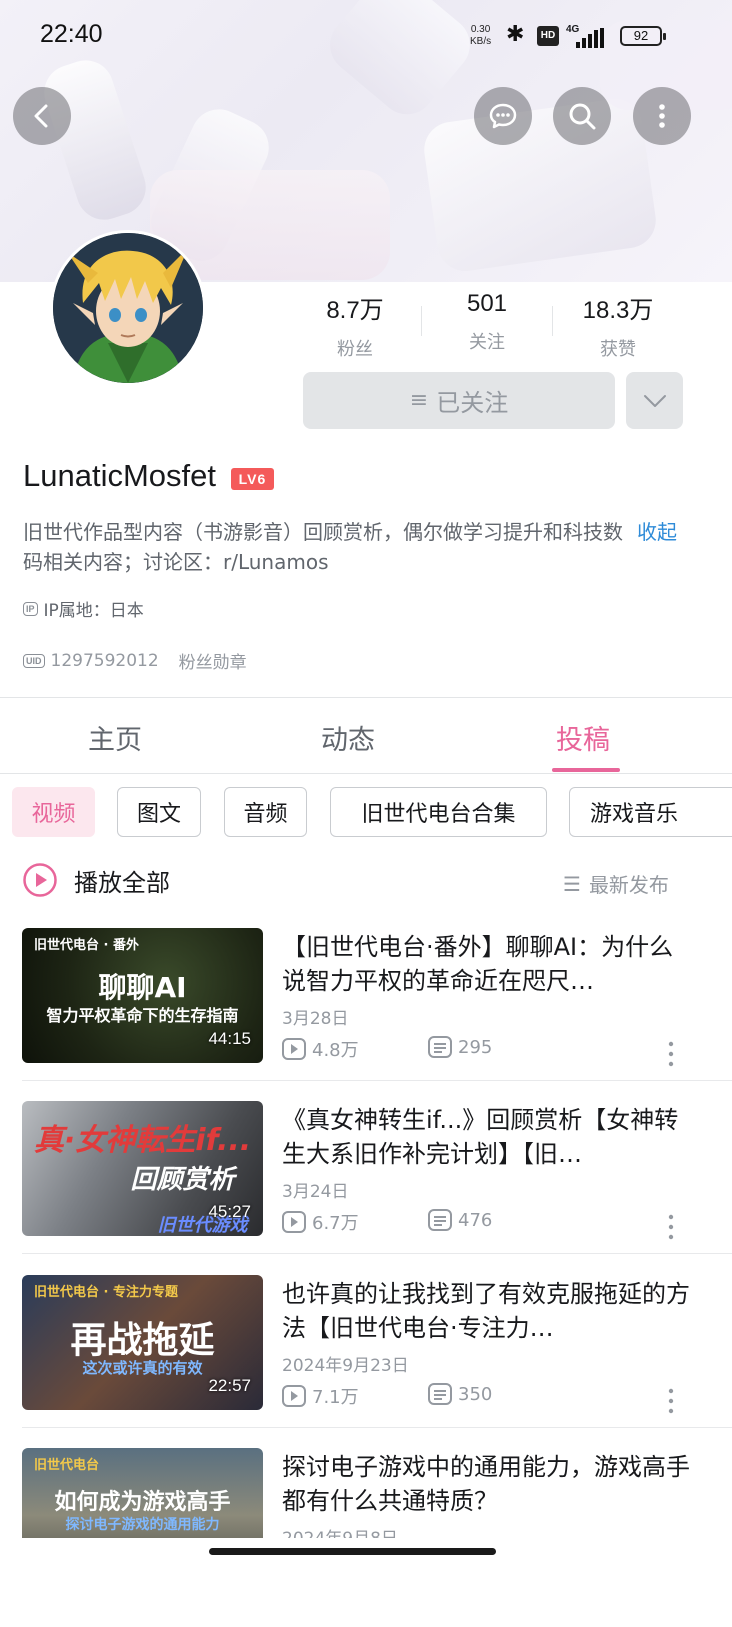  What do you see at coordinates (588, 36) in the screenshot?
I see `signal-icon: 4G` at bounding box center [588, 36].